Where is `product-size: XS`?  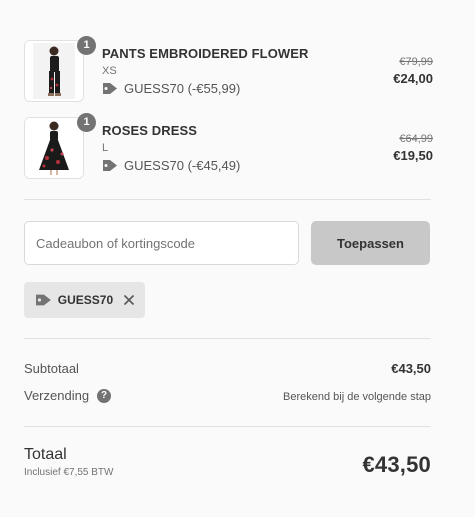 product-size: XS is located at coordinates (109, 71).